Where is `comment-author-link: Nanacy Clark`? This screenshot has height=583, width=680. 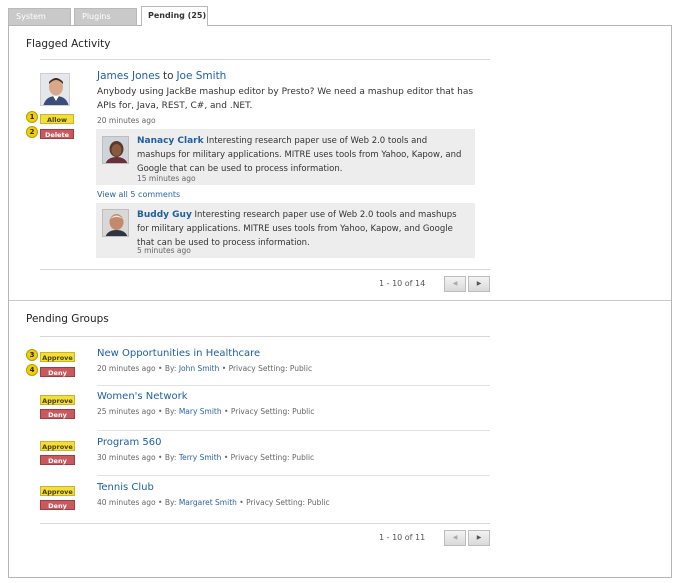 comment-author-link: Nanacy Clark is located at coordinates (170, 141).